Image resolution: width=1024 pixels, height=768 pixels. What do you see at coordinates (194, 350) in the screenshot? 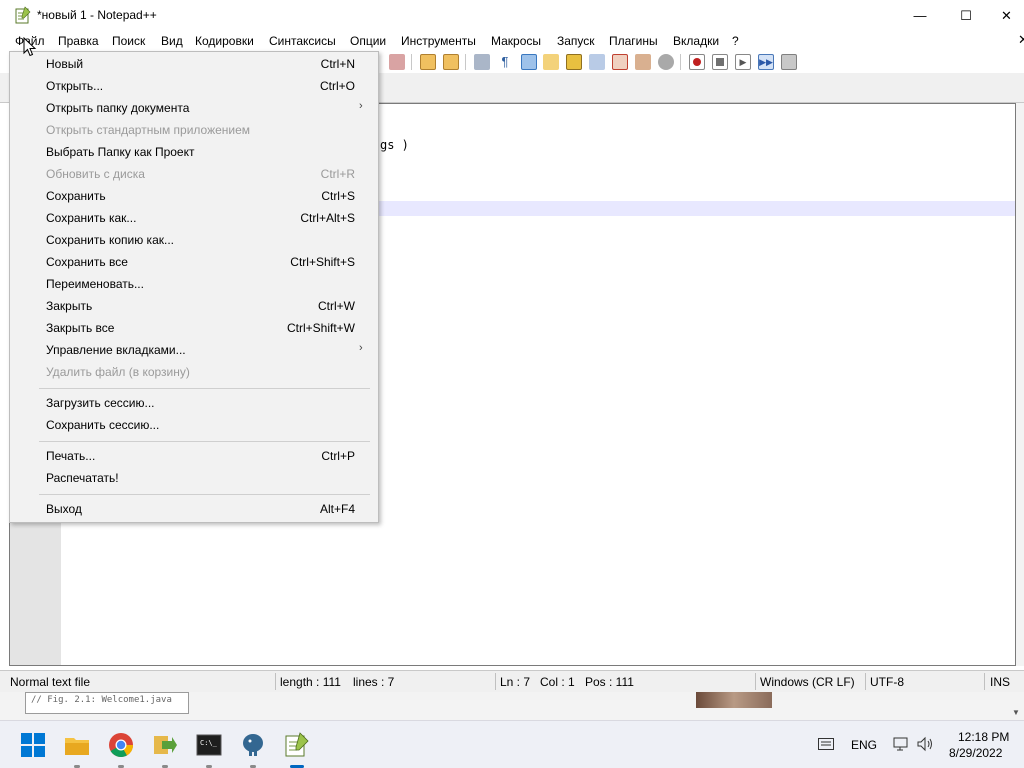
I see `menu-item-tab-management: Управление вкладками... ›` at bounding box center [194, 350].